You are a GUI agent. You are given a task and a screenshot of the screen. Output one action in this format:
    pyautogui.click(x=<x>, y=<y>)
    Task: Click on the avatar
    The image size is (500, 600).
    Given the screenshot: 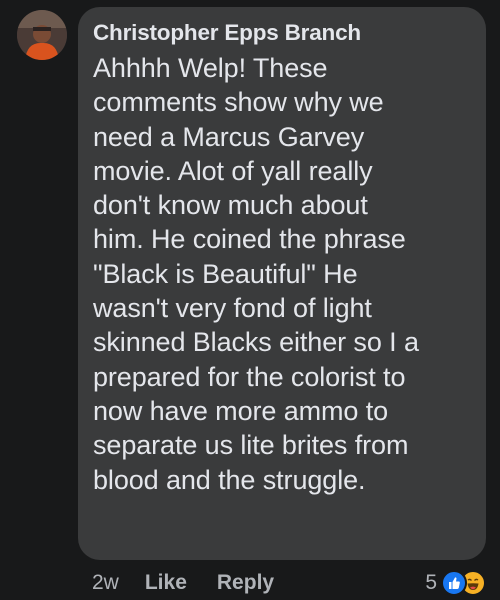 What is the action you would take?
    pyautogui.click(x=42, y=35)
    